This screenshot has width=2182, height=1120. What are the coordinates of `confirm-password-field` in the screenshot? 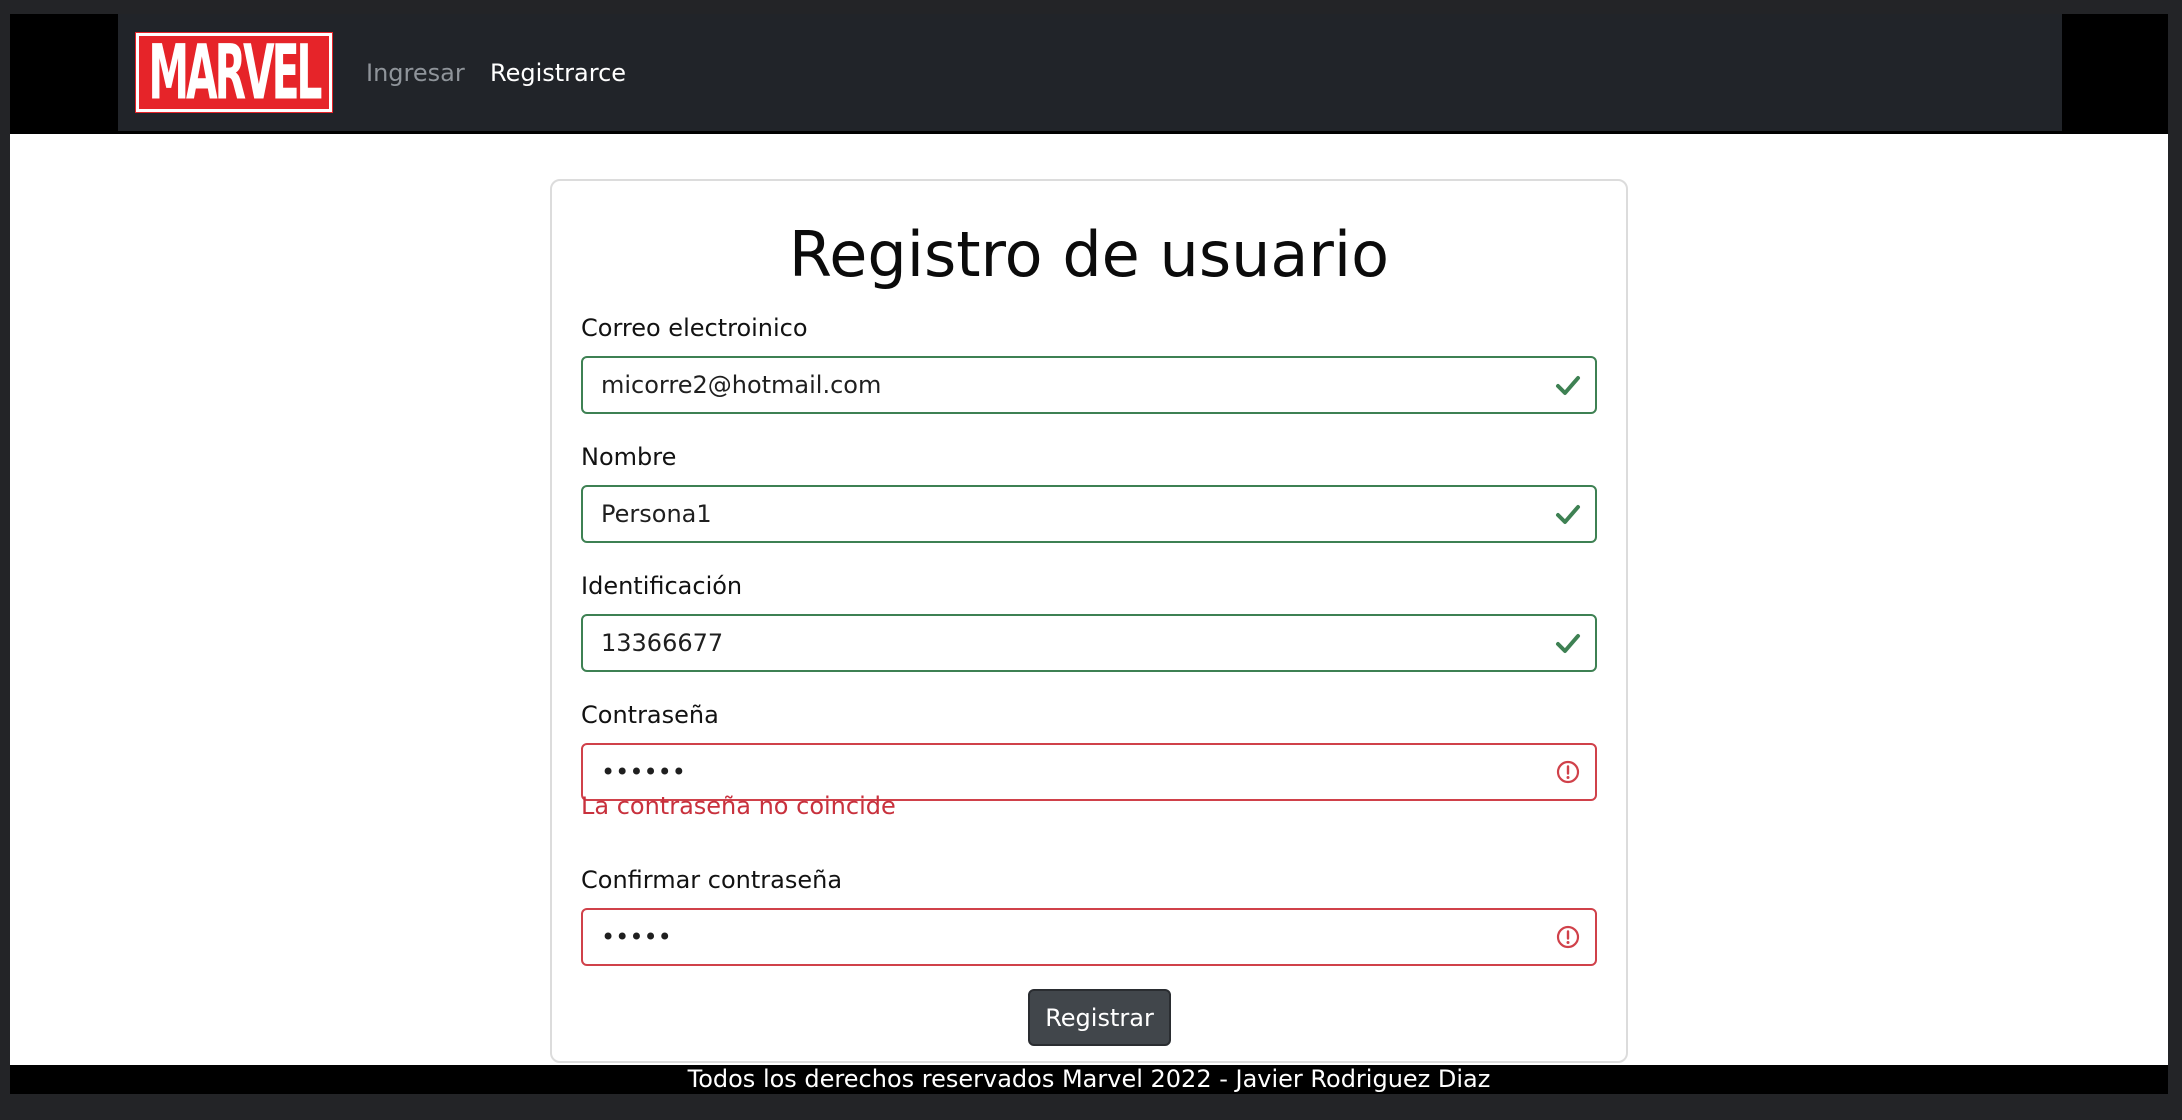 It's located at (1089, 937).